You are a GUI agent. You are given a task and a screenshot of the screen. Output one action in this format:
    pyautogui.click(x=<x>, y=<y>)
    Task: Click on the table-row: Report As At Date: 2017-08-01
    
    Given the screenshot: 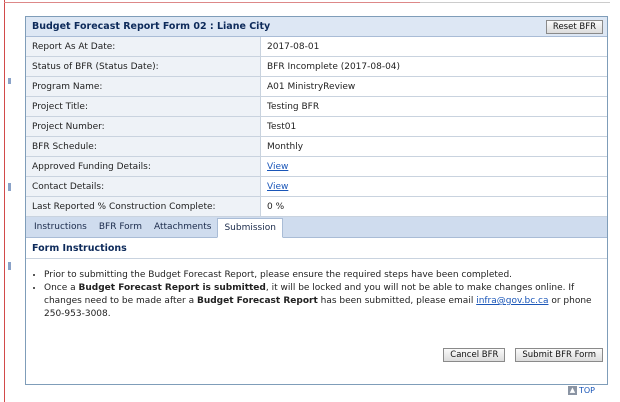 What is the action you would take?
    pyautogui.click(x=316, y=47)
    